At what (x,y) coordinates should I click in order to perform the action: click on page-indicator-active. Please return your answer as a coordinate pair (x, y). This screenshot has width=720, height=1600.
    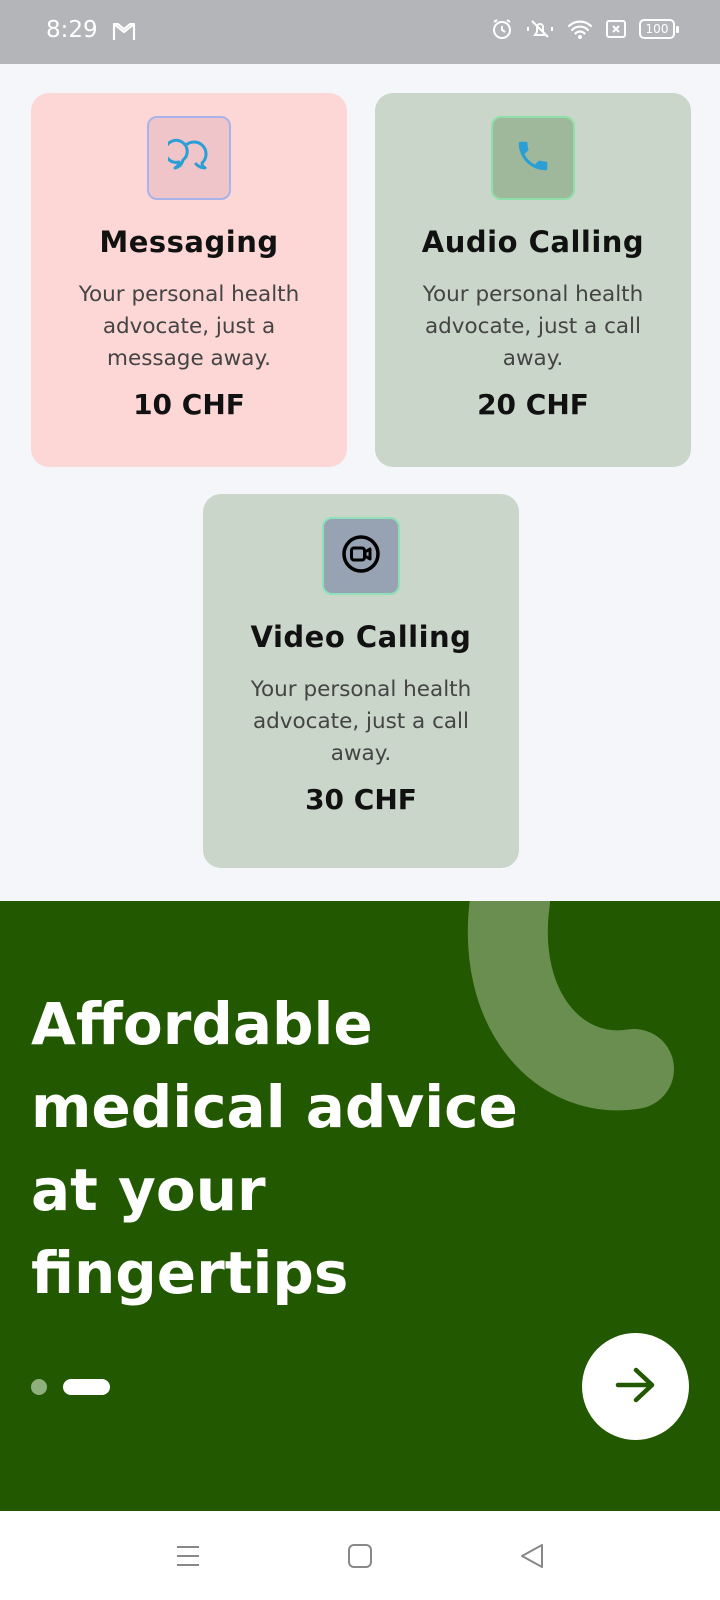
    Looking at the image, I should click on (86, 1387).